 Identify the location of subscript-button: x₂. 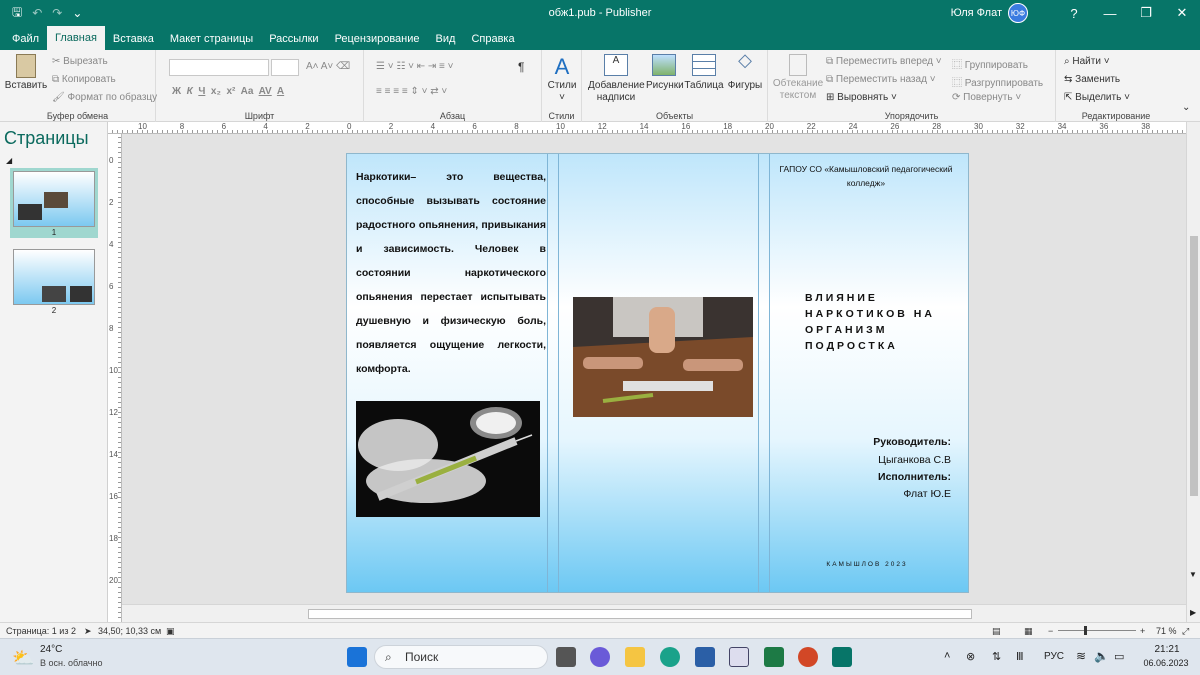
(216, 91).